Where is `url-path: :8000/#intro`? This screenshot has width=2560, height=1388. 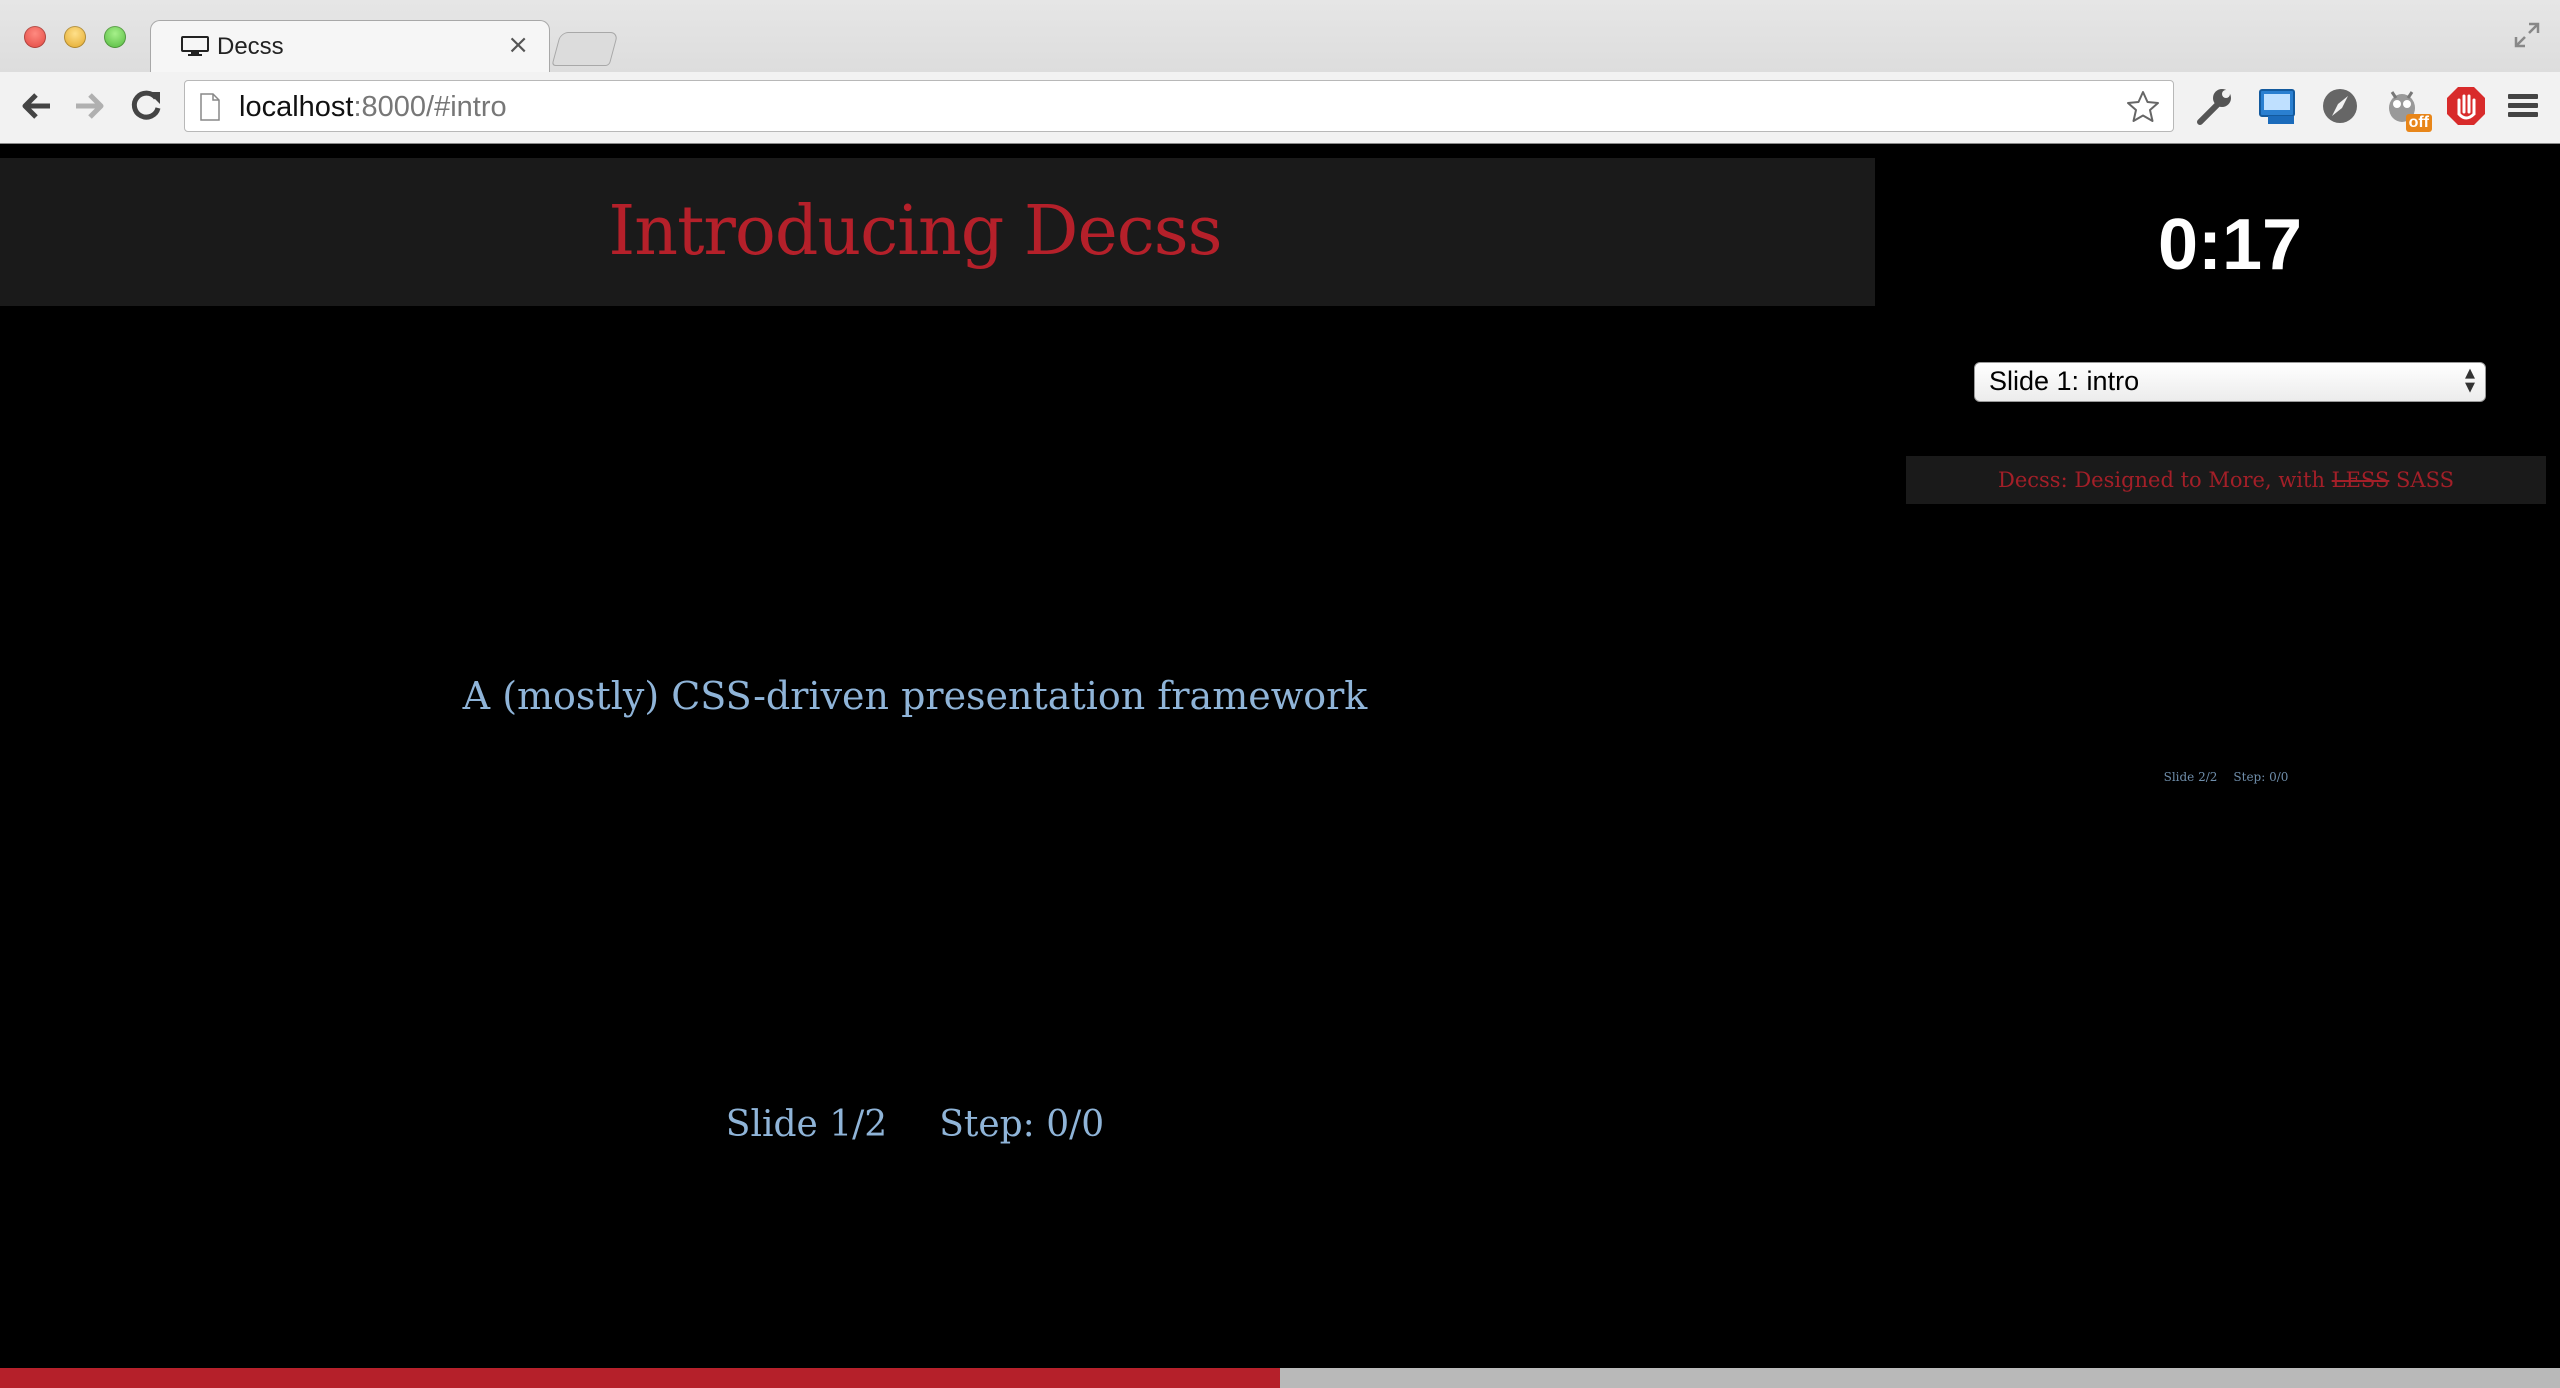 url-path: :8000/#intro is located at coordinates (430, 107).